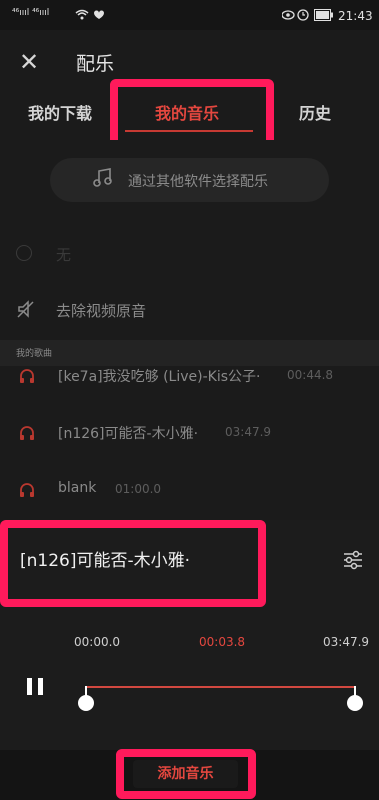  What do you see at coordinates (31, 13) in the screenshot?
I see `signal-indicator: ⁴⁶ıııl ⁴⁶ıııl` at bounding box center [31, 13].